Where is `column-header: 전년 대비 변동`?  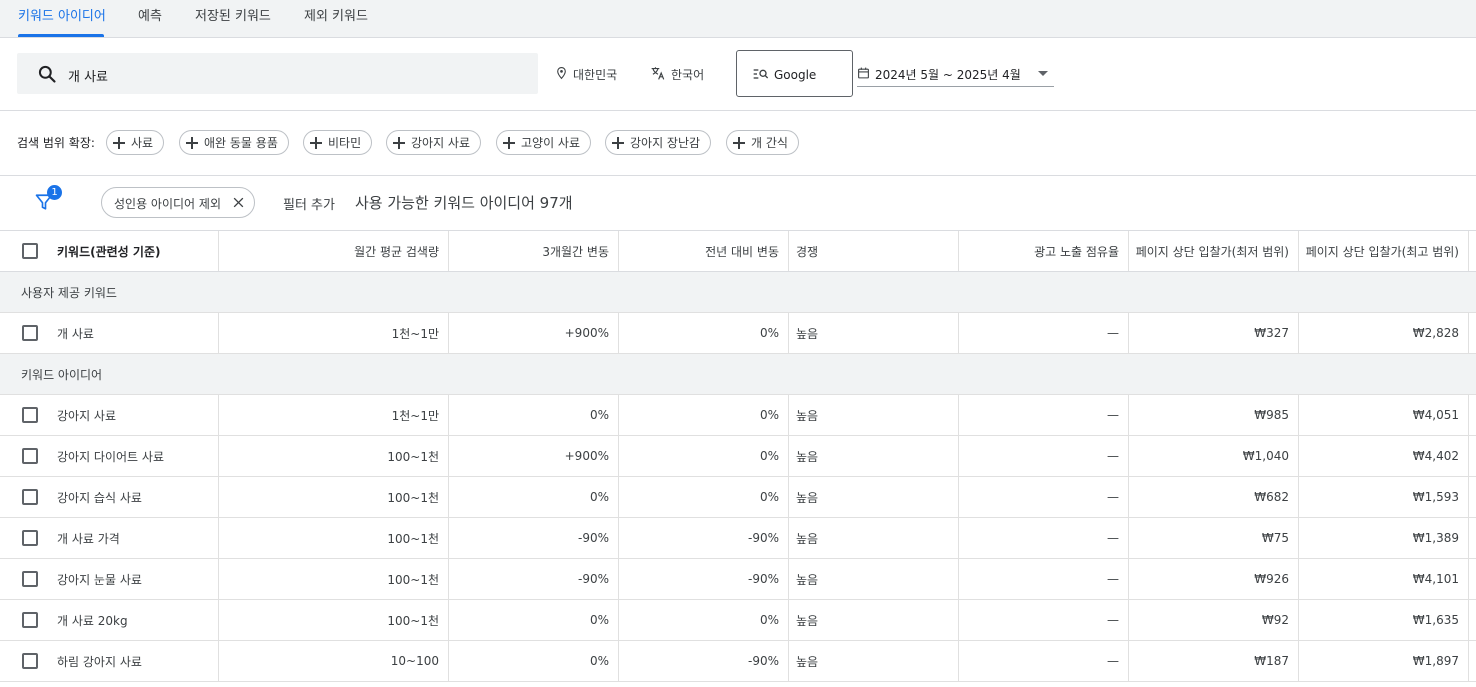 column-header: 전년 대비 변동 is located at coordinates (703, 251).